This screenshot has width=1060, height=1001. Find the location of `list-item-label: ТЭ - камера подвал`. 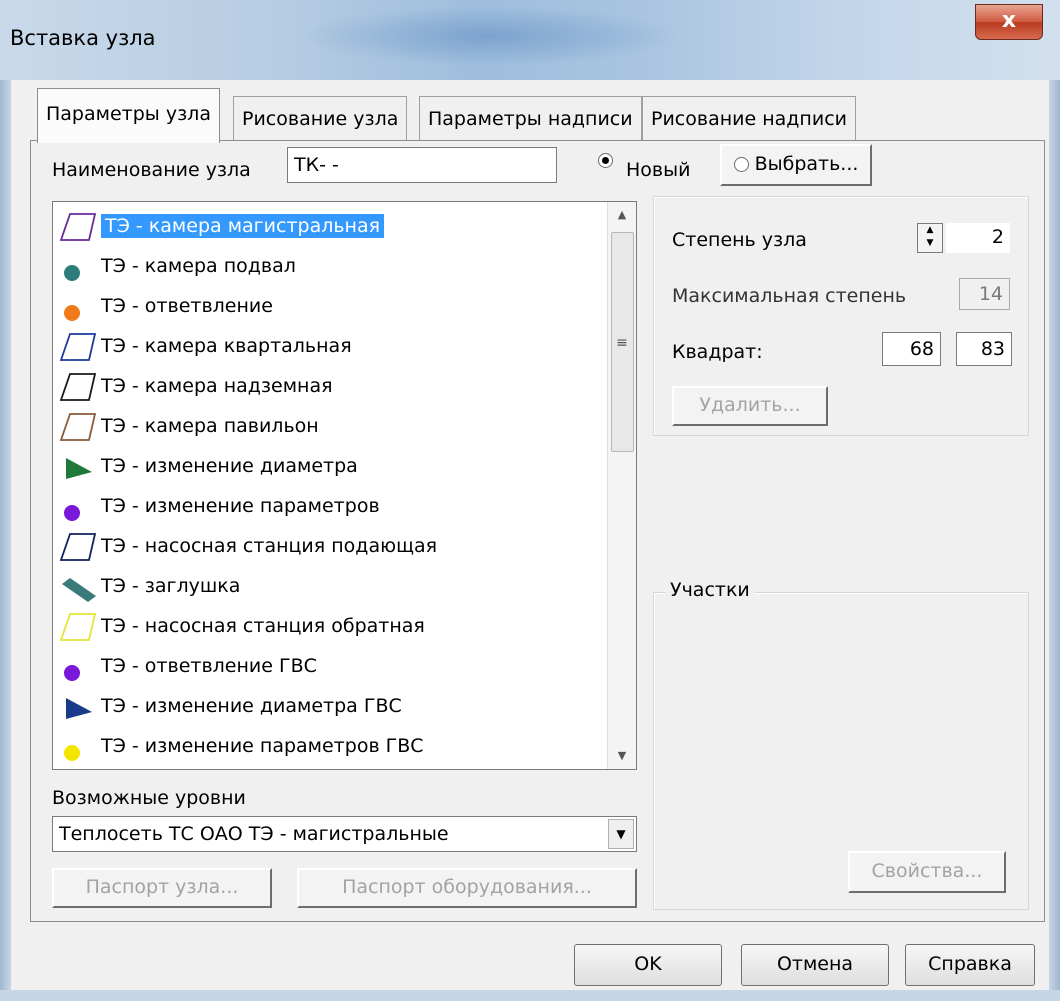

list-item-label: ТЭ - камера подвал is located at coordinates (198, 266).